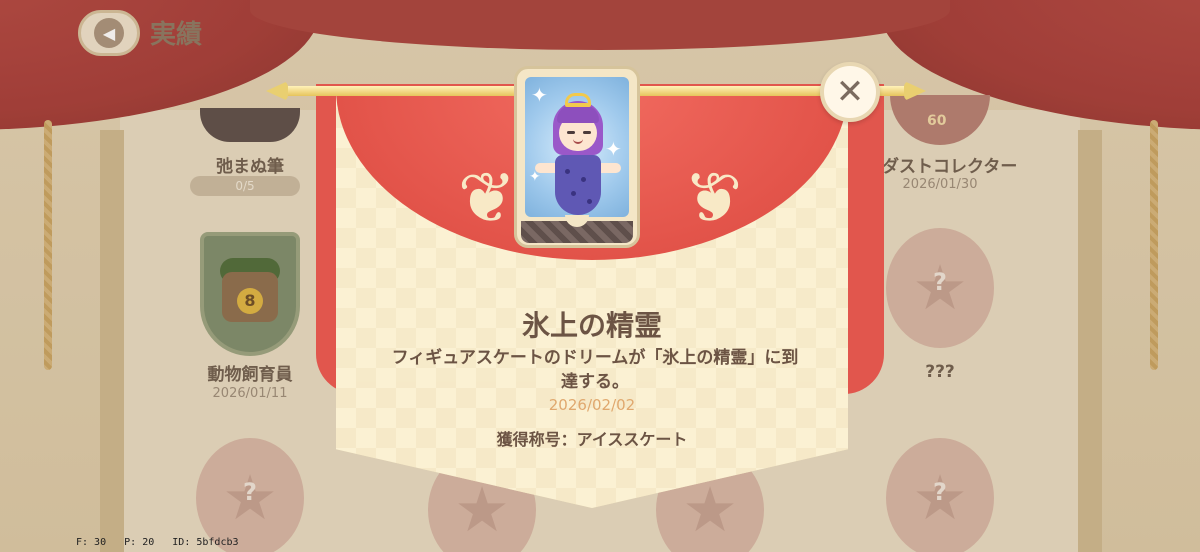  I want to click on icon-pedestal, so click(577, 229).